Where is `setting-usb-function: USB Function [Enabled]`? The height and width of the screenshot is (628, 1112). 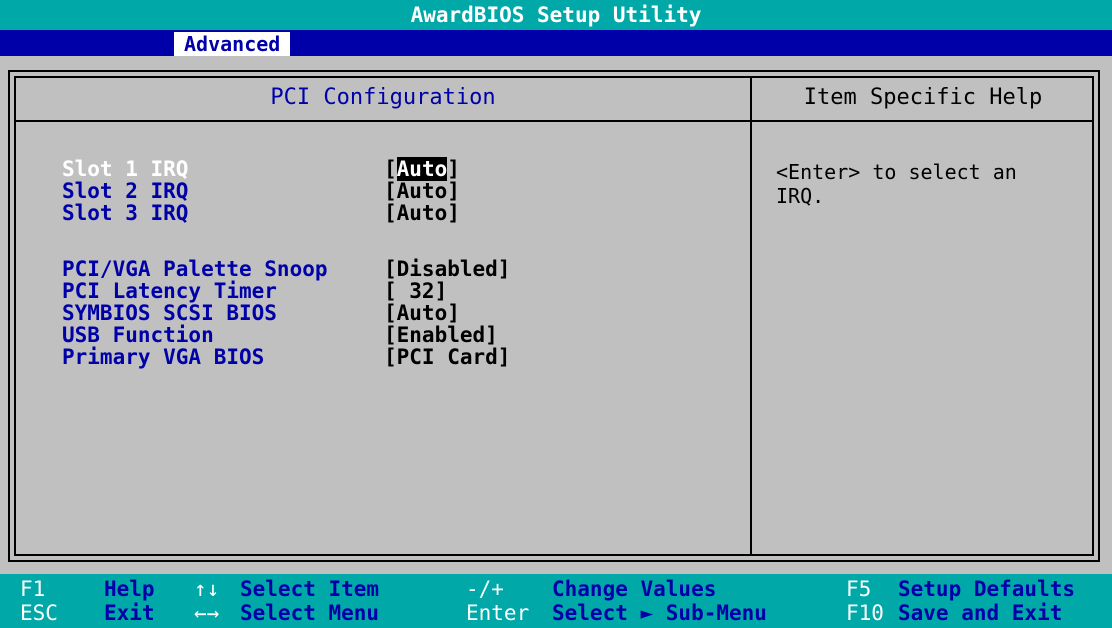
setting-usb-function: USB Function [Enabled] is located at coordinates (407, 335).